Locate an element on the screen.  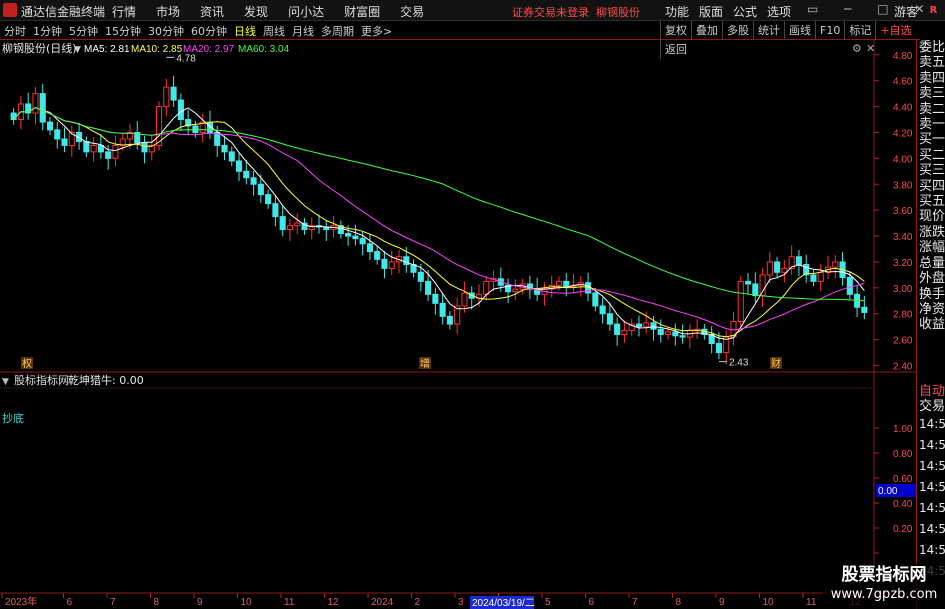
toolbar-btn-2: 多股 is located at coordinates (737, 30).